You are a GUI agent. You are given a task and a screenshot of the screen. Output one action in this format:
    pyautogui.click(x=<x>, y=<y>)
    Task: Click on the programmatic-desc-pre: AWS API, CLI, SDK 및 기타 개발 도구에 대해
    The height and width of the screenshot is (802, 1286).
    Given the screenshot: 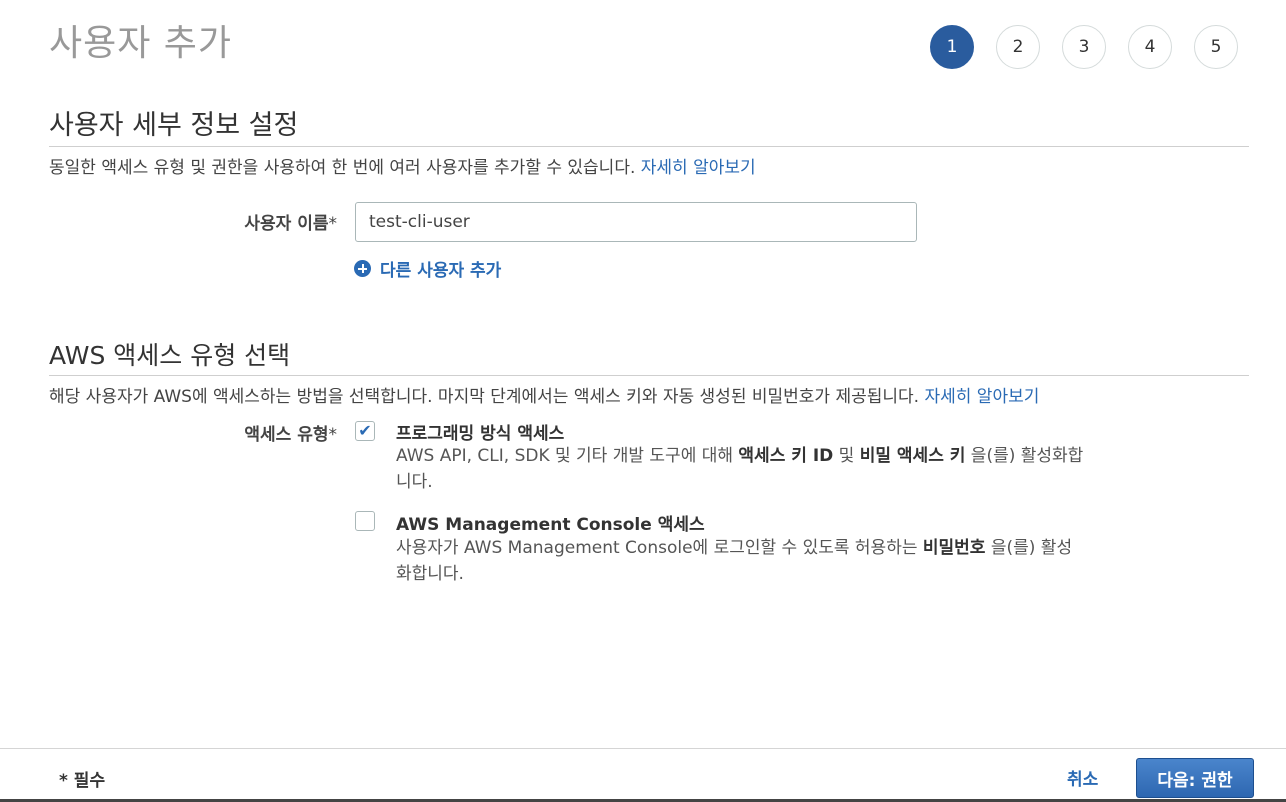 What is the action you would take?
    pyautogui.click(x=567, y=456)
    